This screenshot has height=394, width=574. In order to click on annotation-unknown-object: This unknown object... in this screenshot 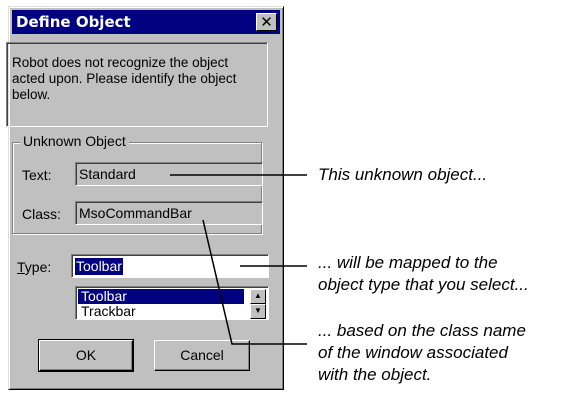, I will do `click(403, 174)`.